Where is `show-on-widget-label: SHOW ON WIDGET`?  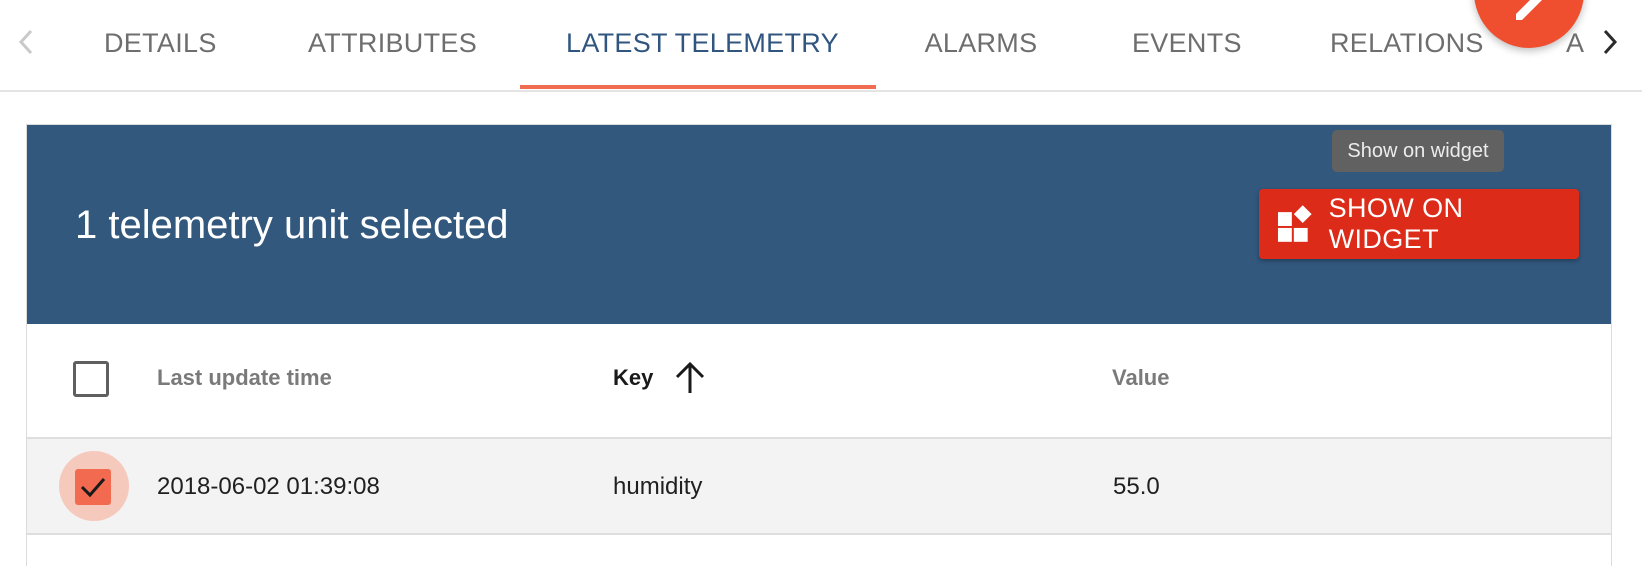
show-on-widget-label: SHOW ON WIDGET is located at coordinates (1396, 223).